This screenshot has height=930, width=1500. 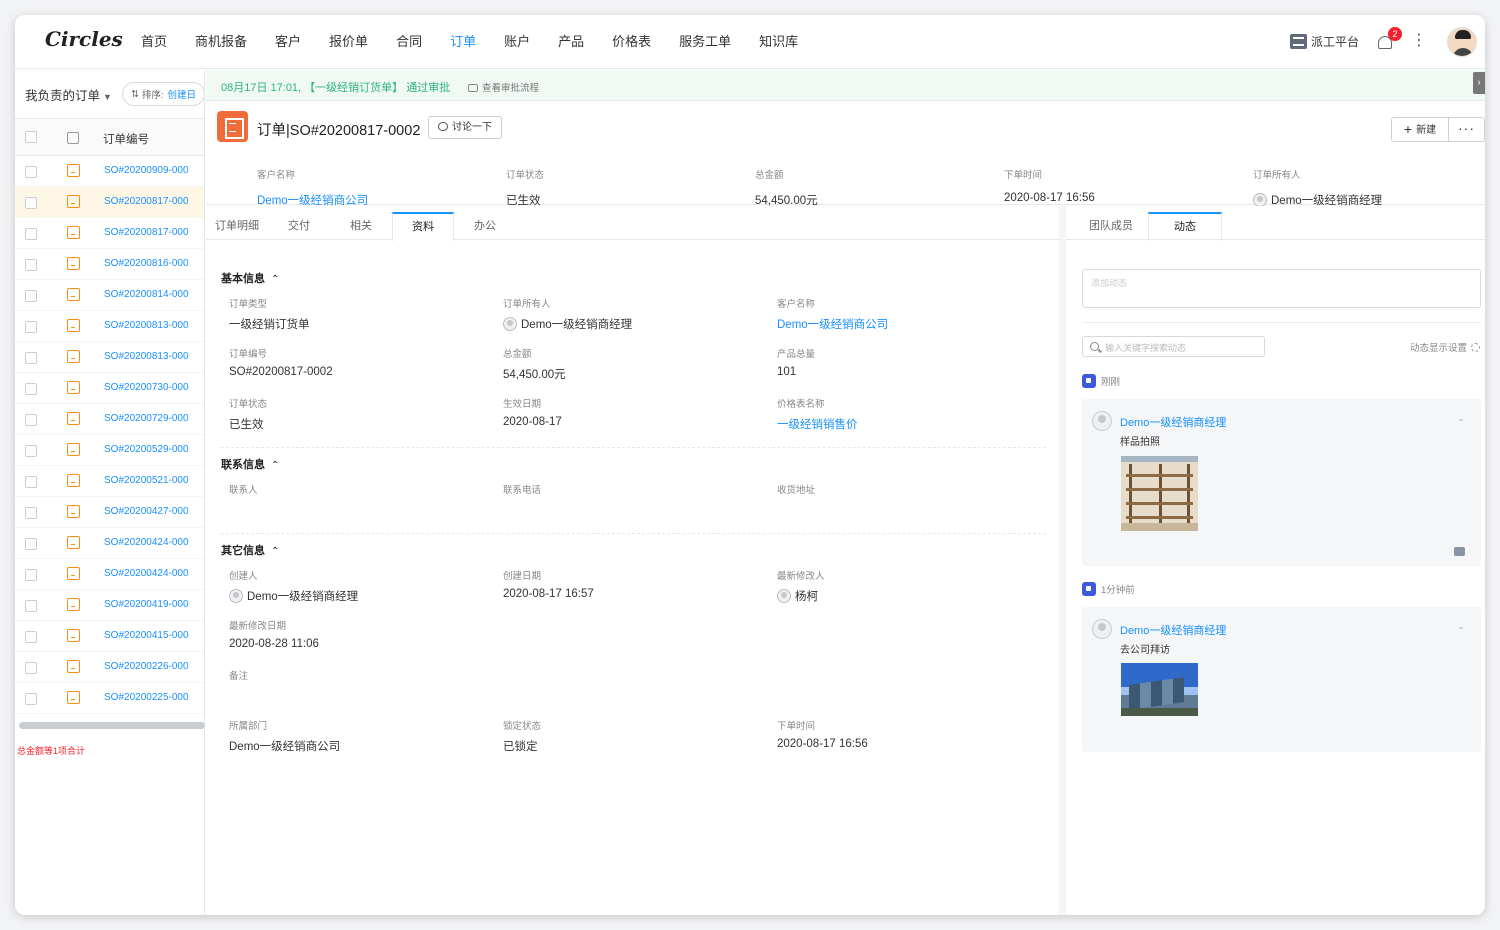 What do you see at coordinates (147, 604) in the screenshot?
I see `order-number-link: SO#20200419-000` at bounding box center [147, 604].